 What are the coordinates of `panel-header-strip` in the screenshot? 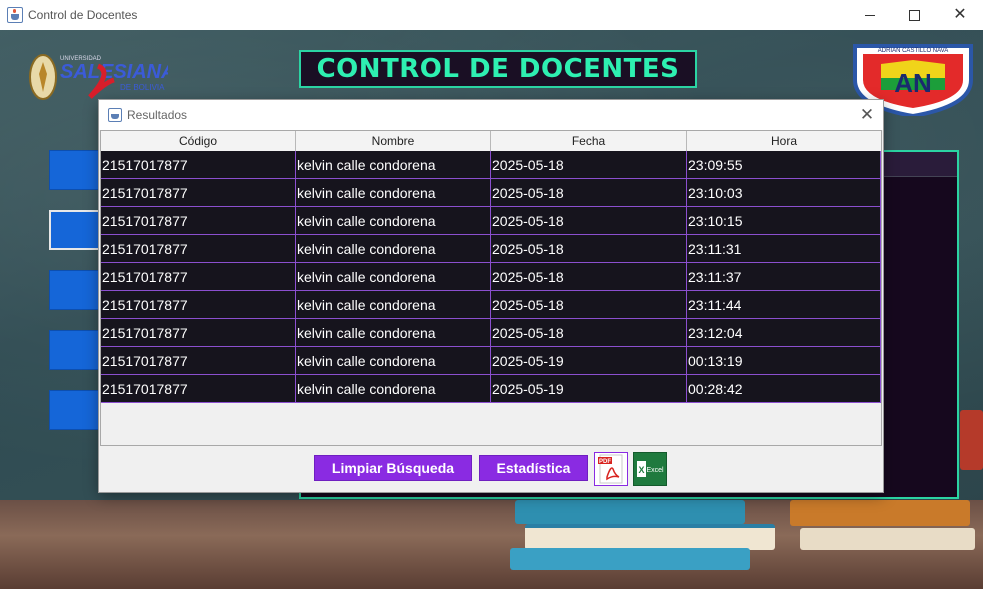 It's located at (919, 164).